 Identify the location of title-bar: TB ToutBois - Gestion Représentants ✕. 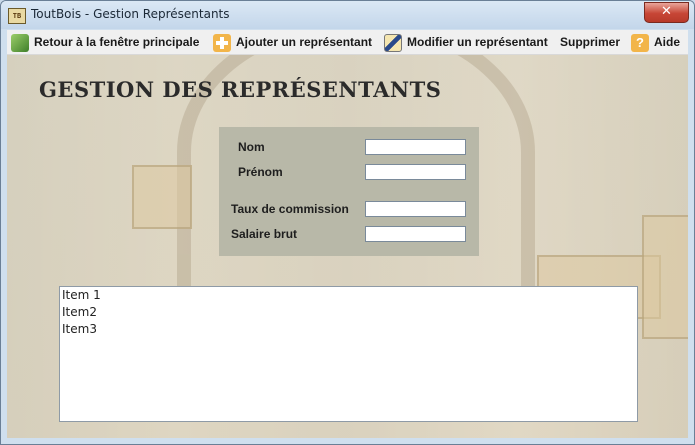
(347, 15).